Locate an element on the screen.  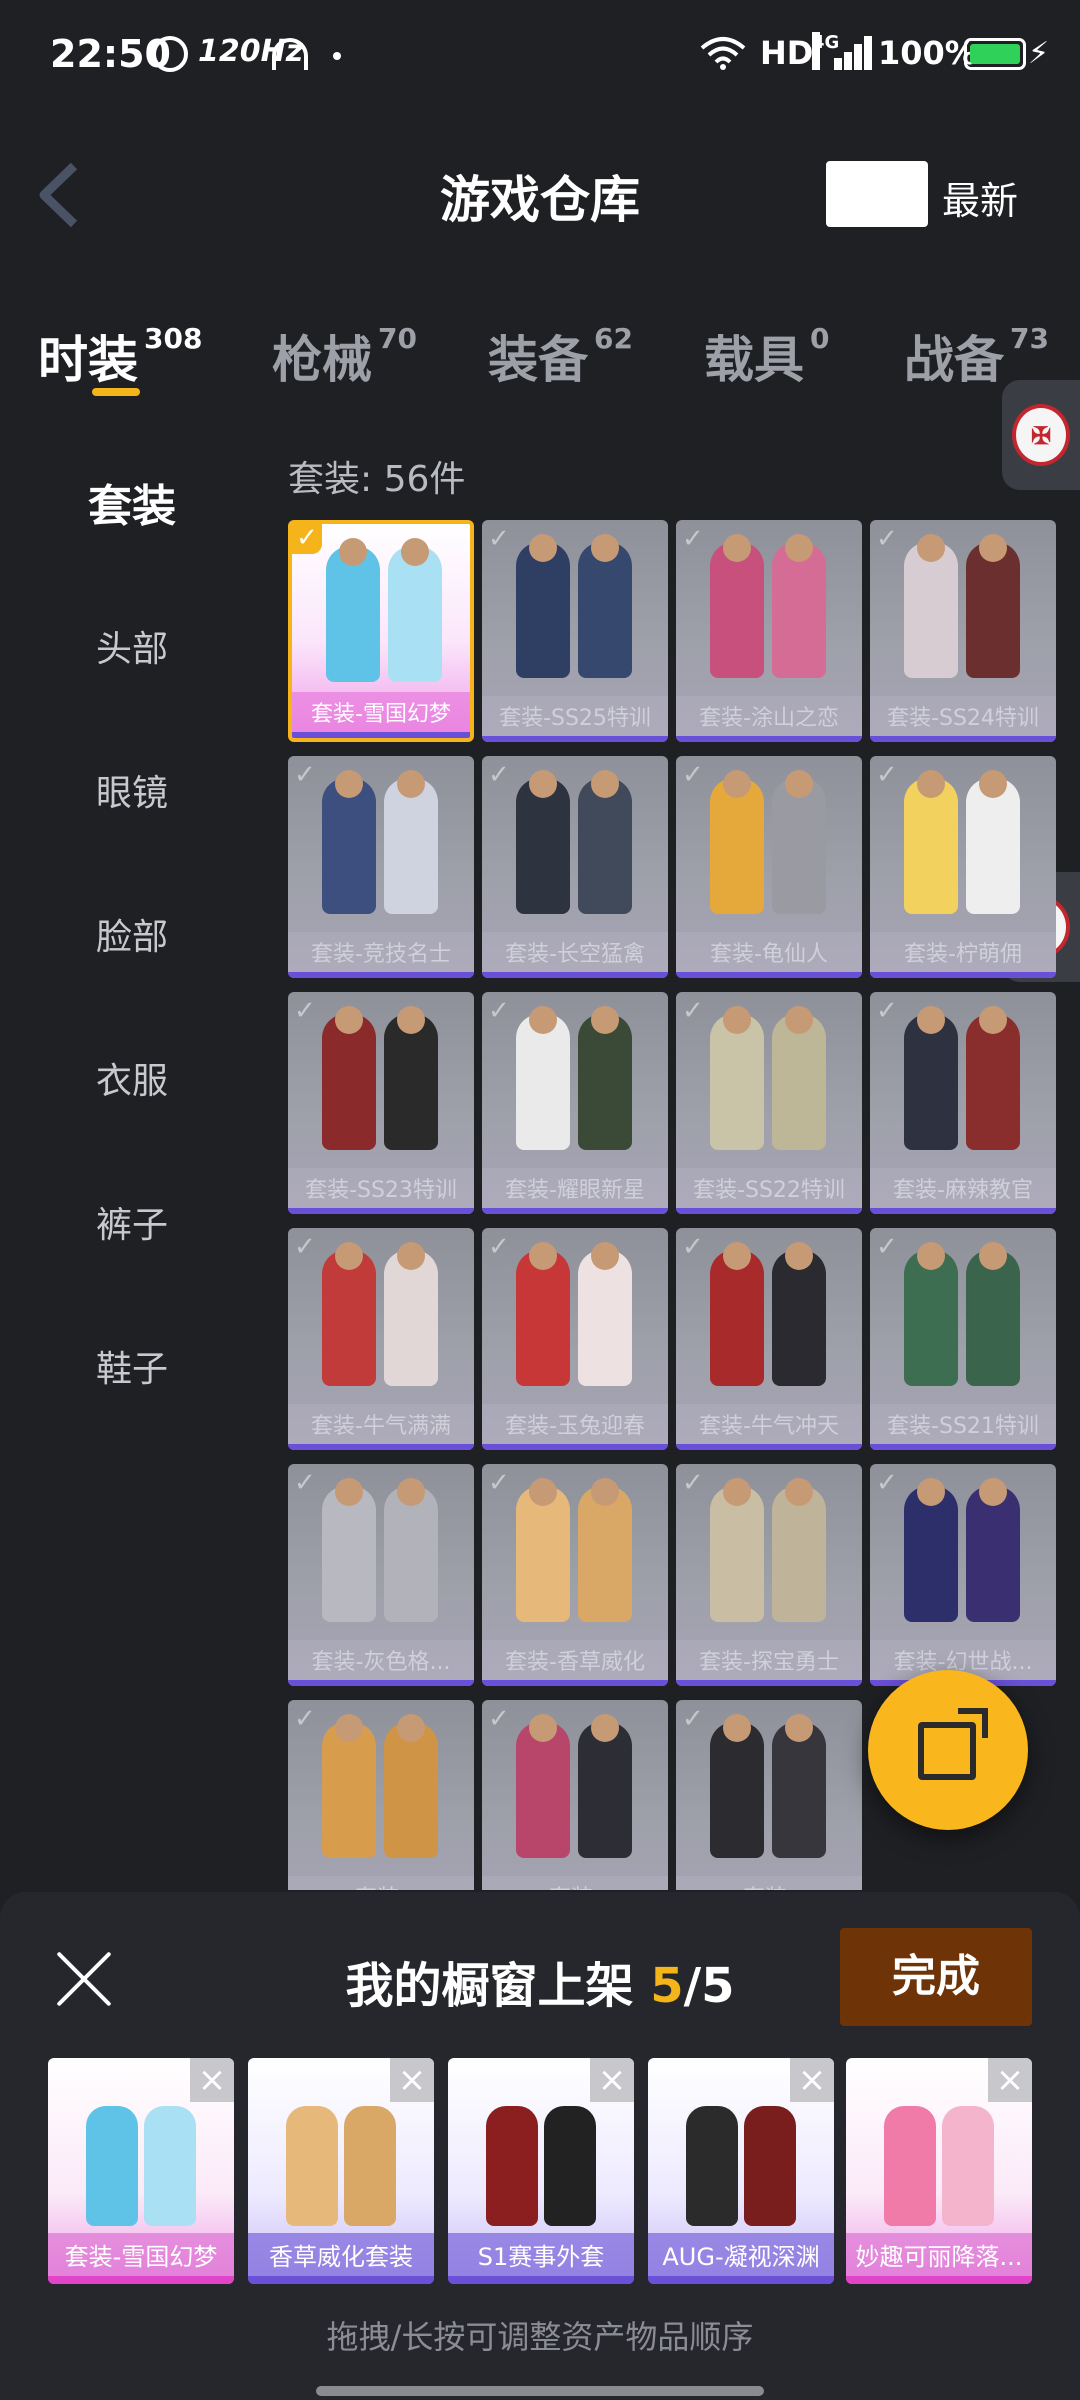
outfit-card: ✓ 套装-长空猛禽 is located at coordinates (575, 867).